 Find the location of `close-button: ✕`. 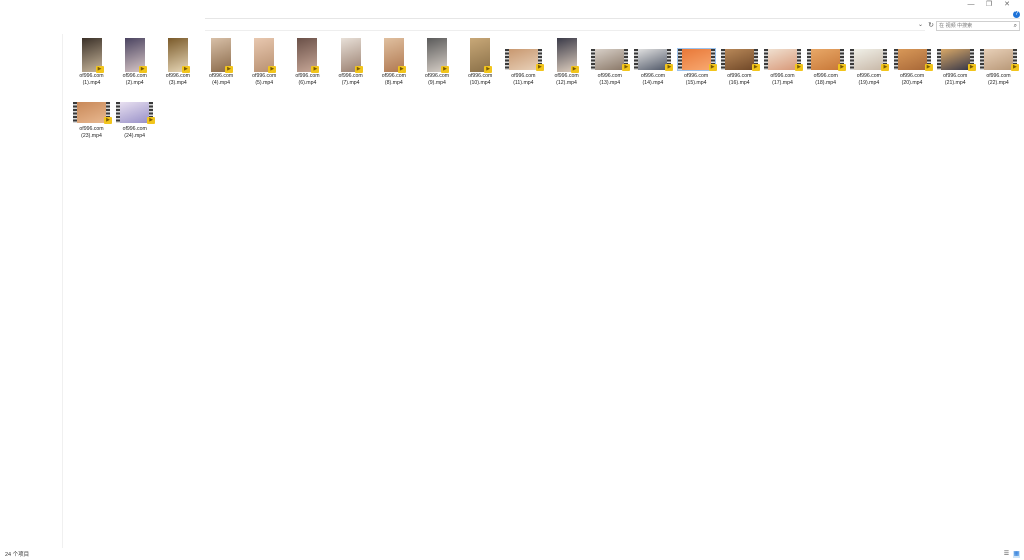

close-button: ✕ is located at coordinates (1007, 5).